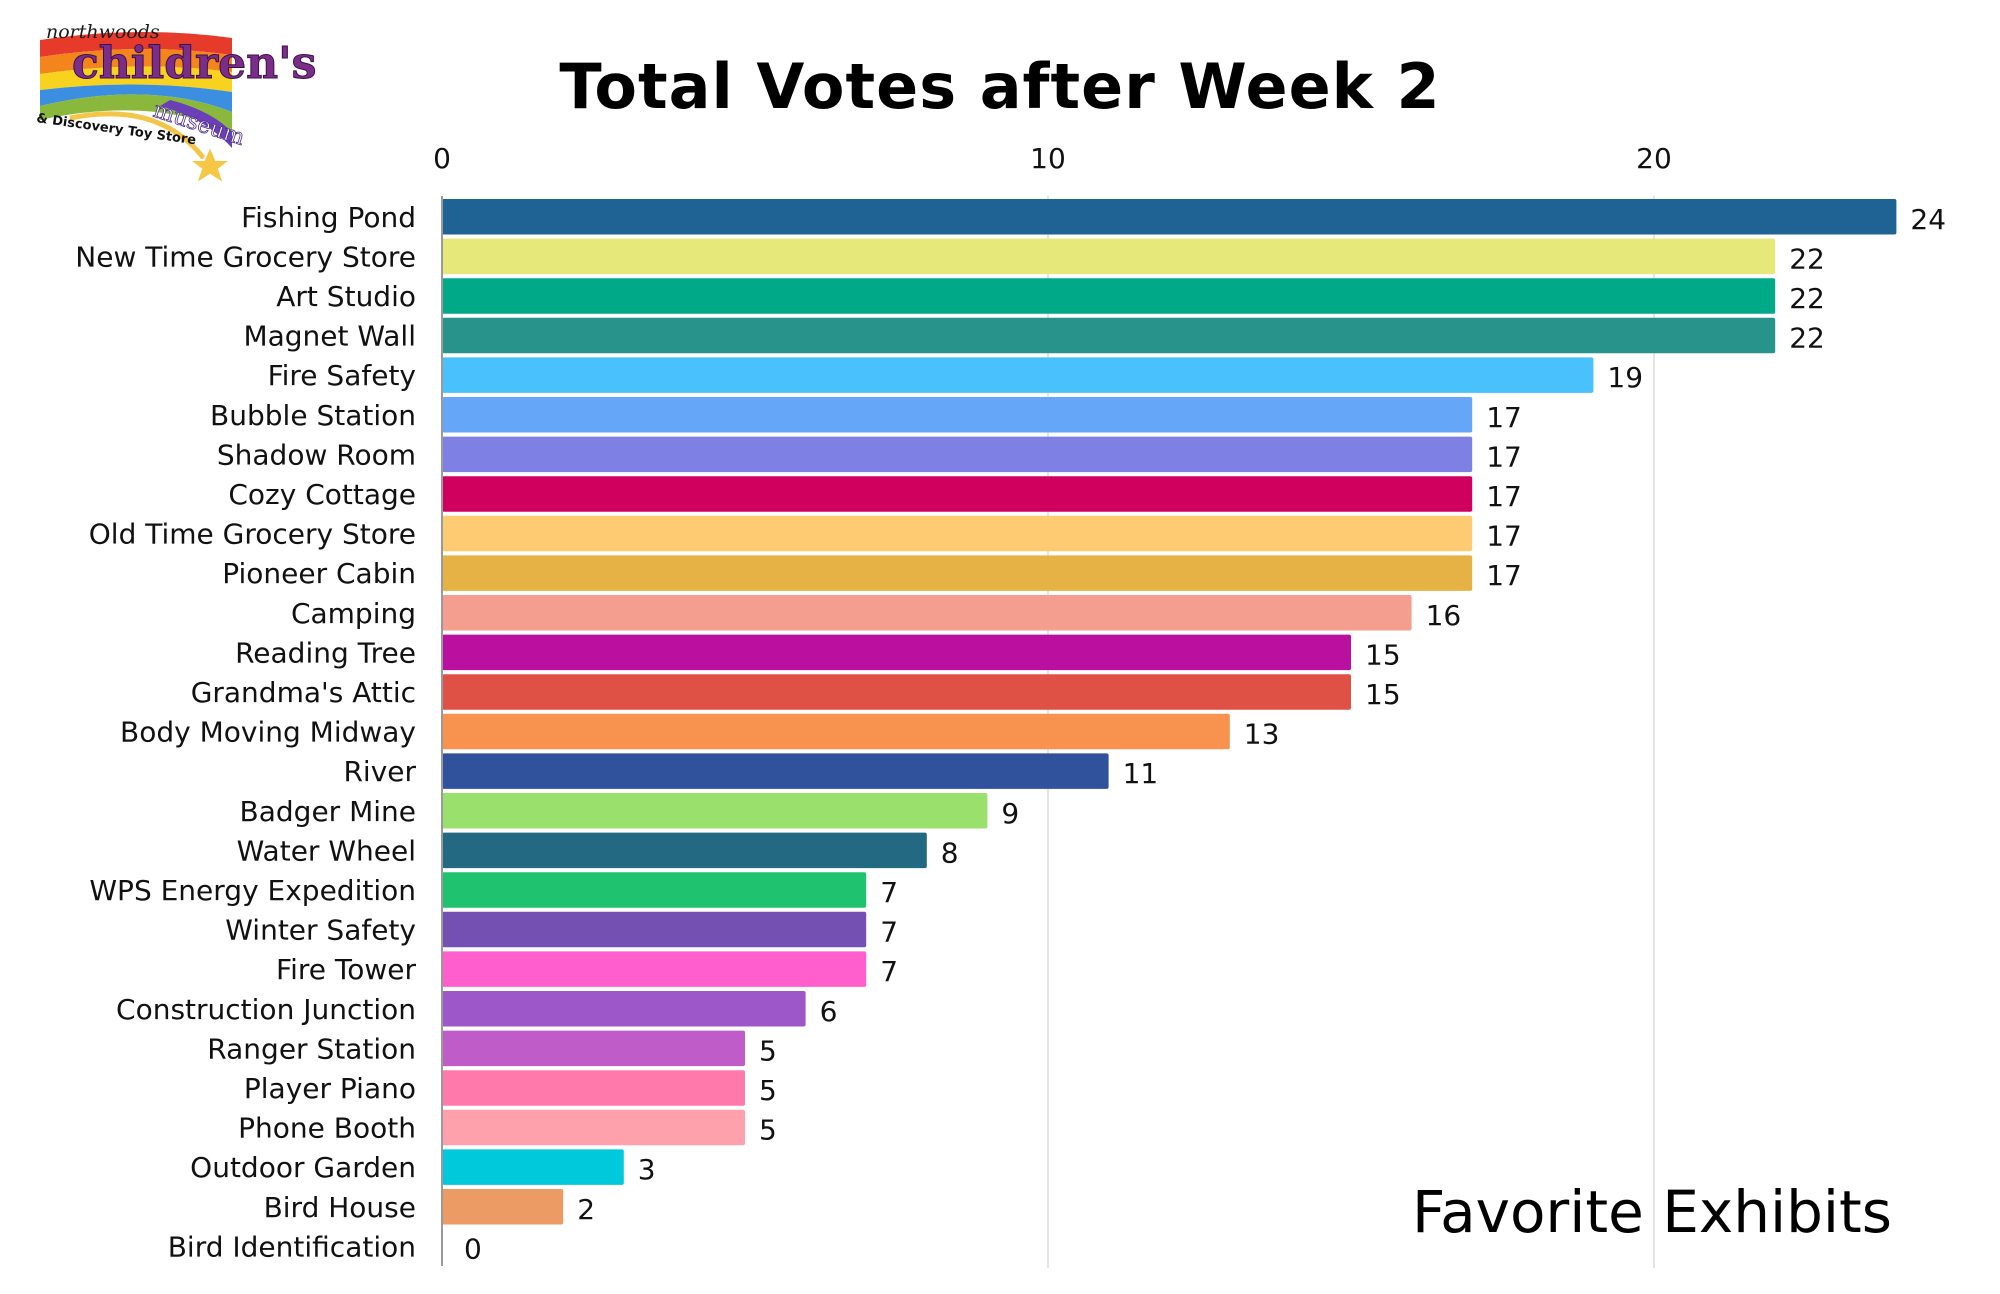 This screenshot has width=2000, height=1294. I want to click on category-label: Camping, so click(353, 613).